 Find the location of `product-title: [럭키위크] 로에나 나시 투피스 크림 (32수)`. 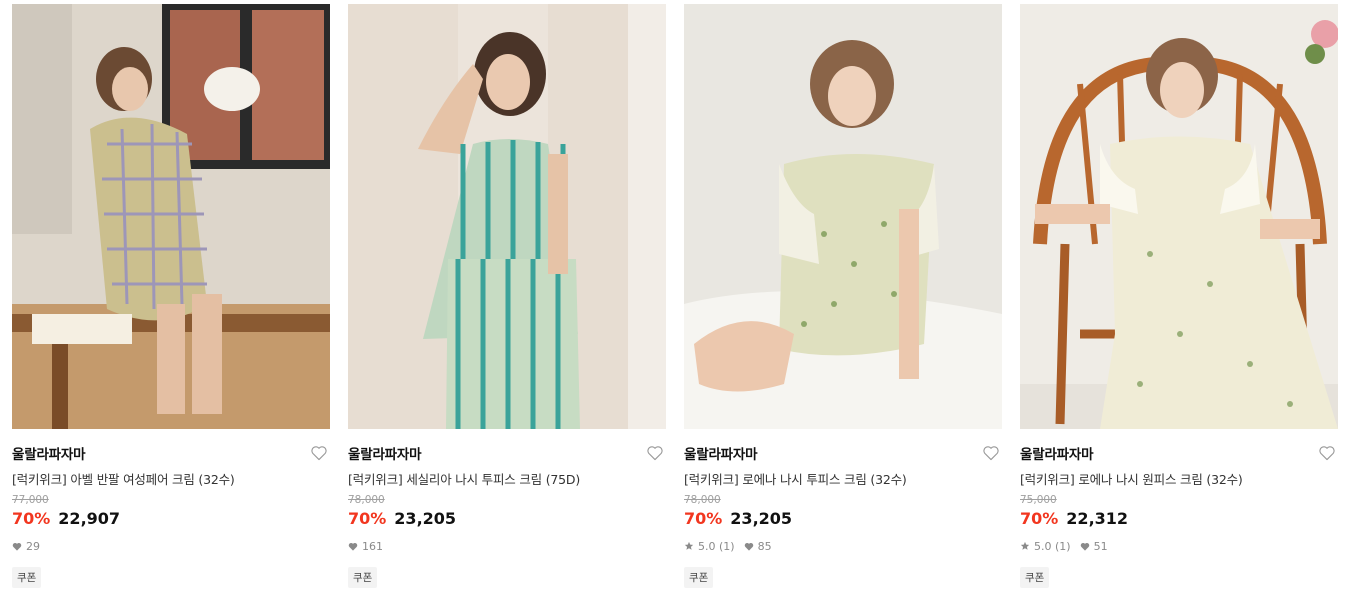

product-title: [럭키위크] 로에나 나시 투피스 크림 (32수) is located at coordinates (843, 478).